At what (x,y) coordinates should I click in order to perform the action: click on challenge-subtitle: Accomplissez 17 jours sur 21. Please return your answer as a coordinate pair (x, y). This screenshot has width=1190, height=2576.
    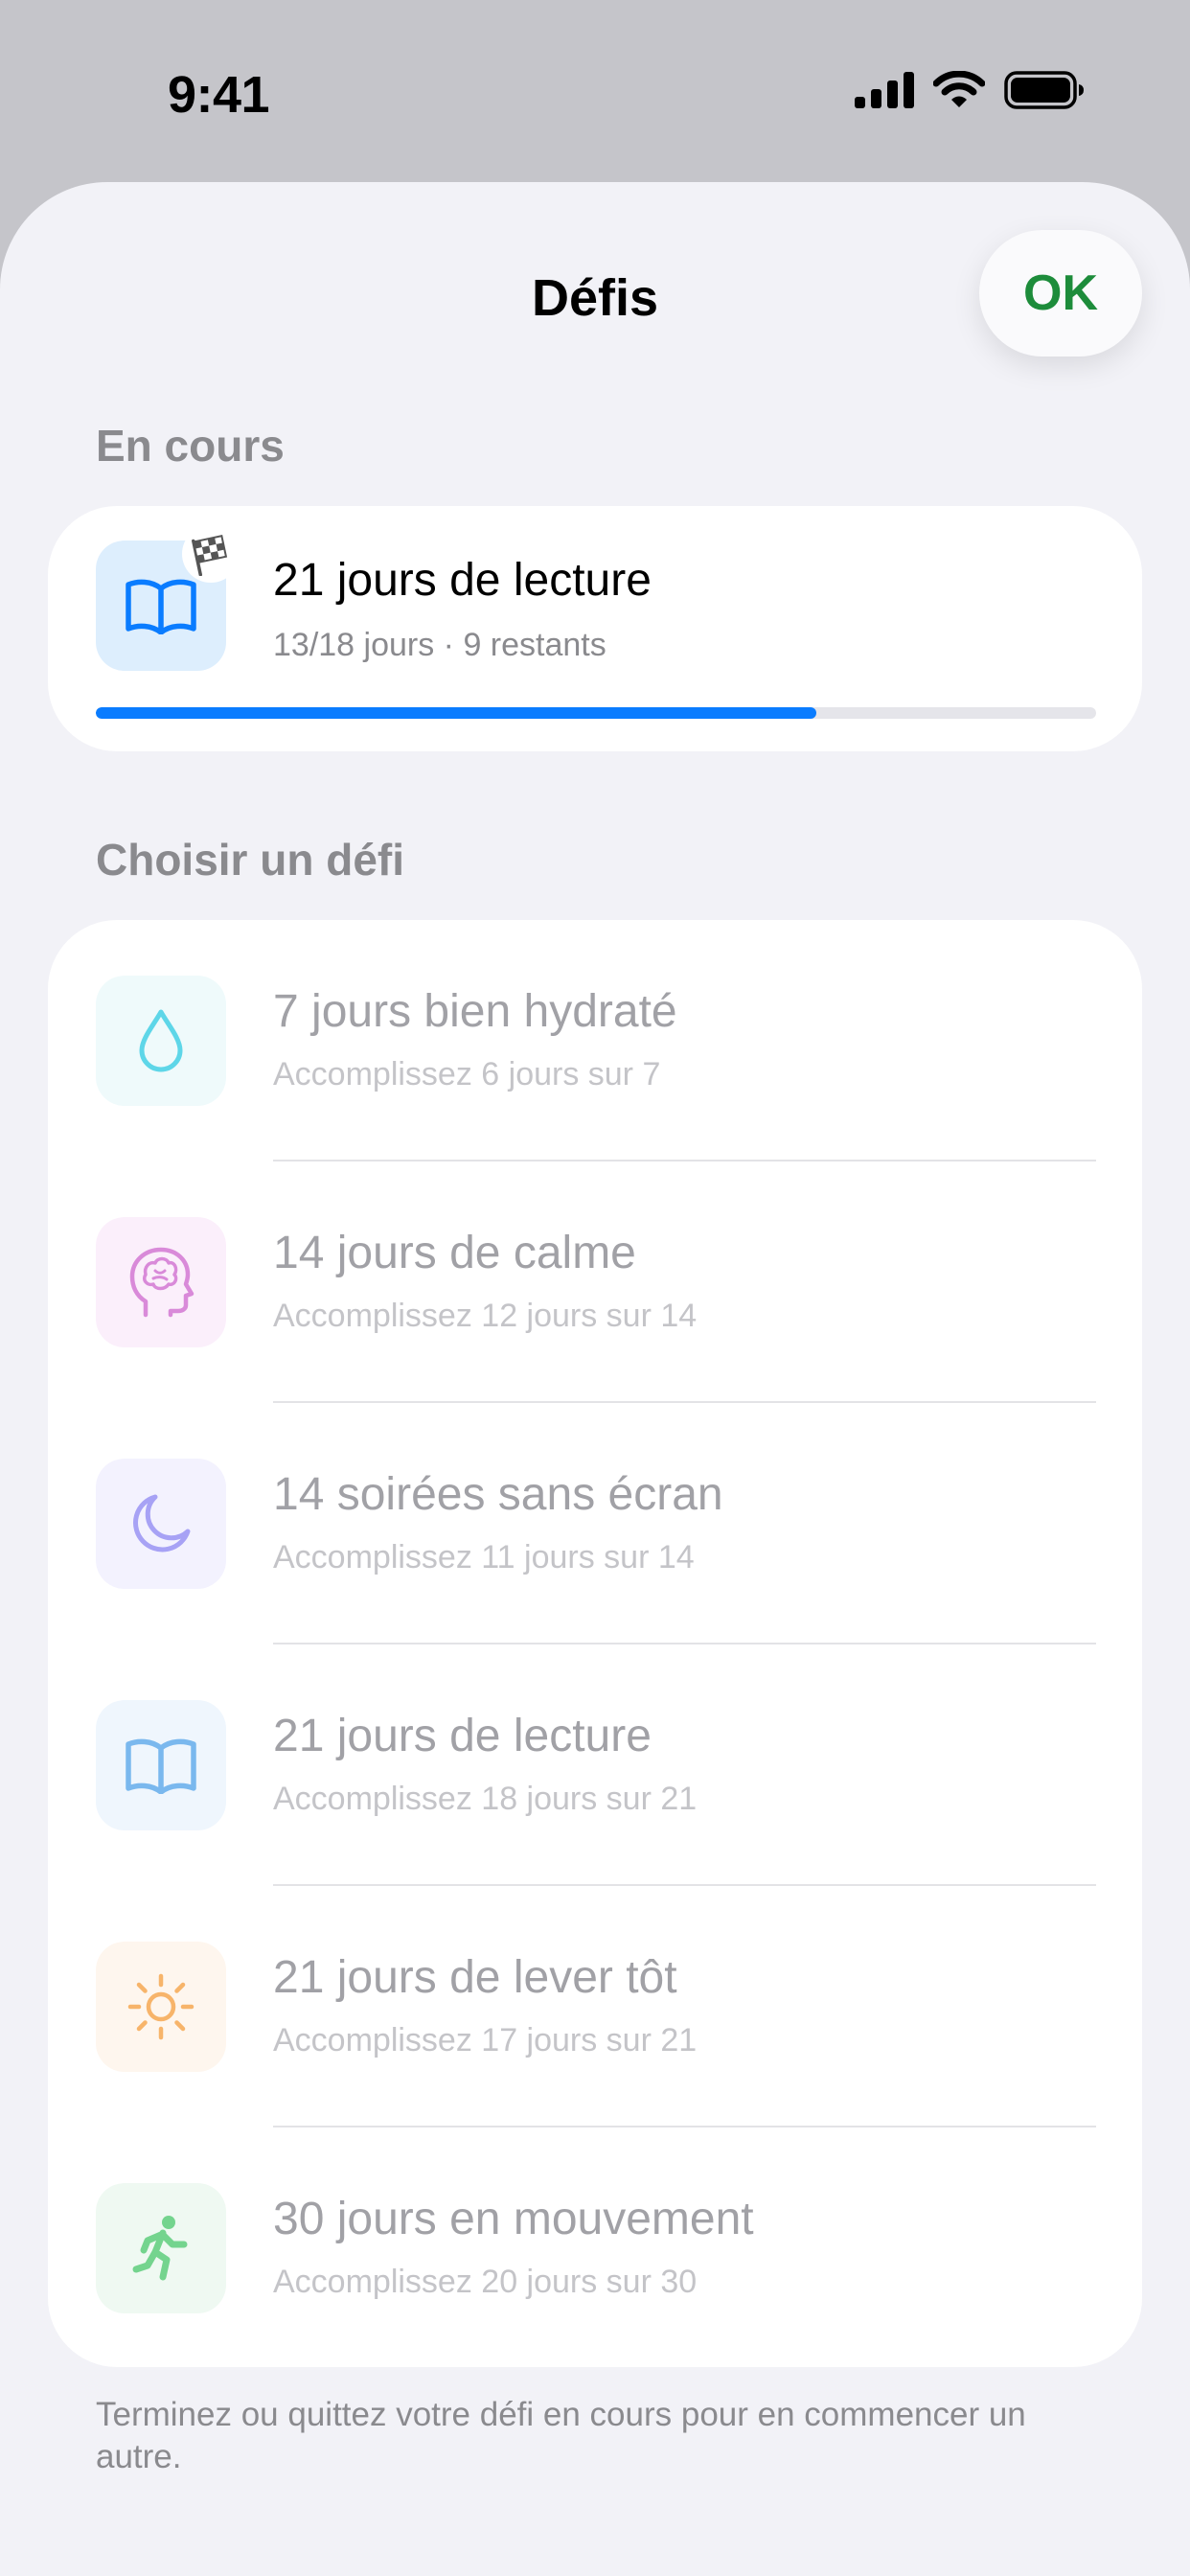
    Looking at the image, I should click on (486, 2040).